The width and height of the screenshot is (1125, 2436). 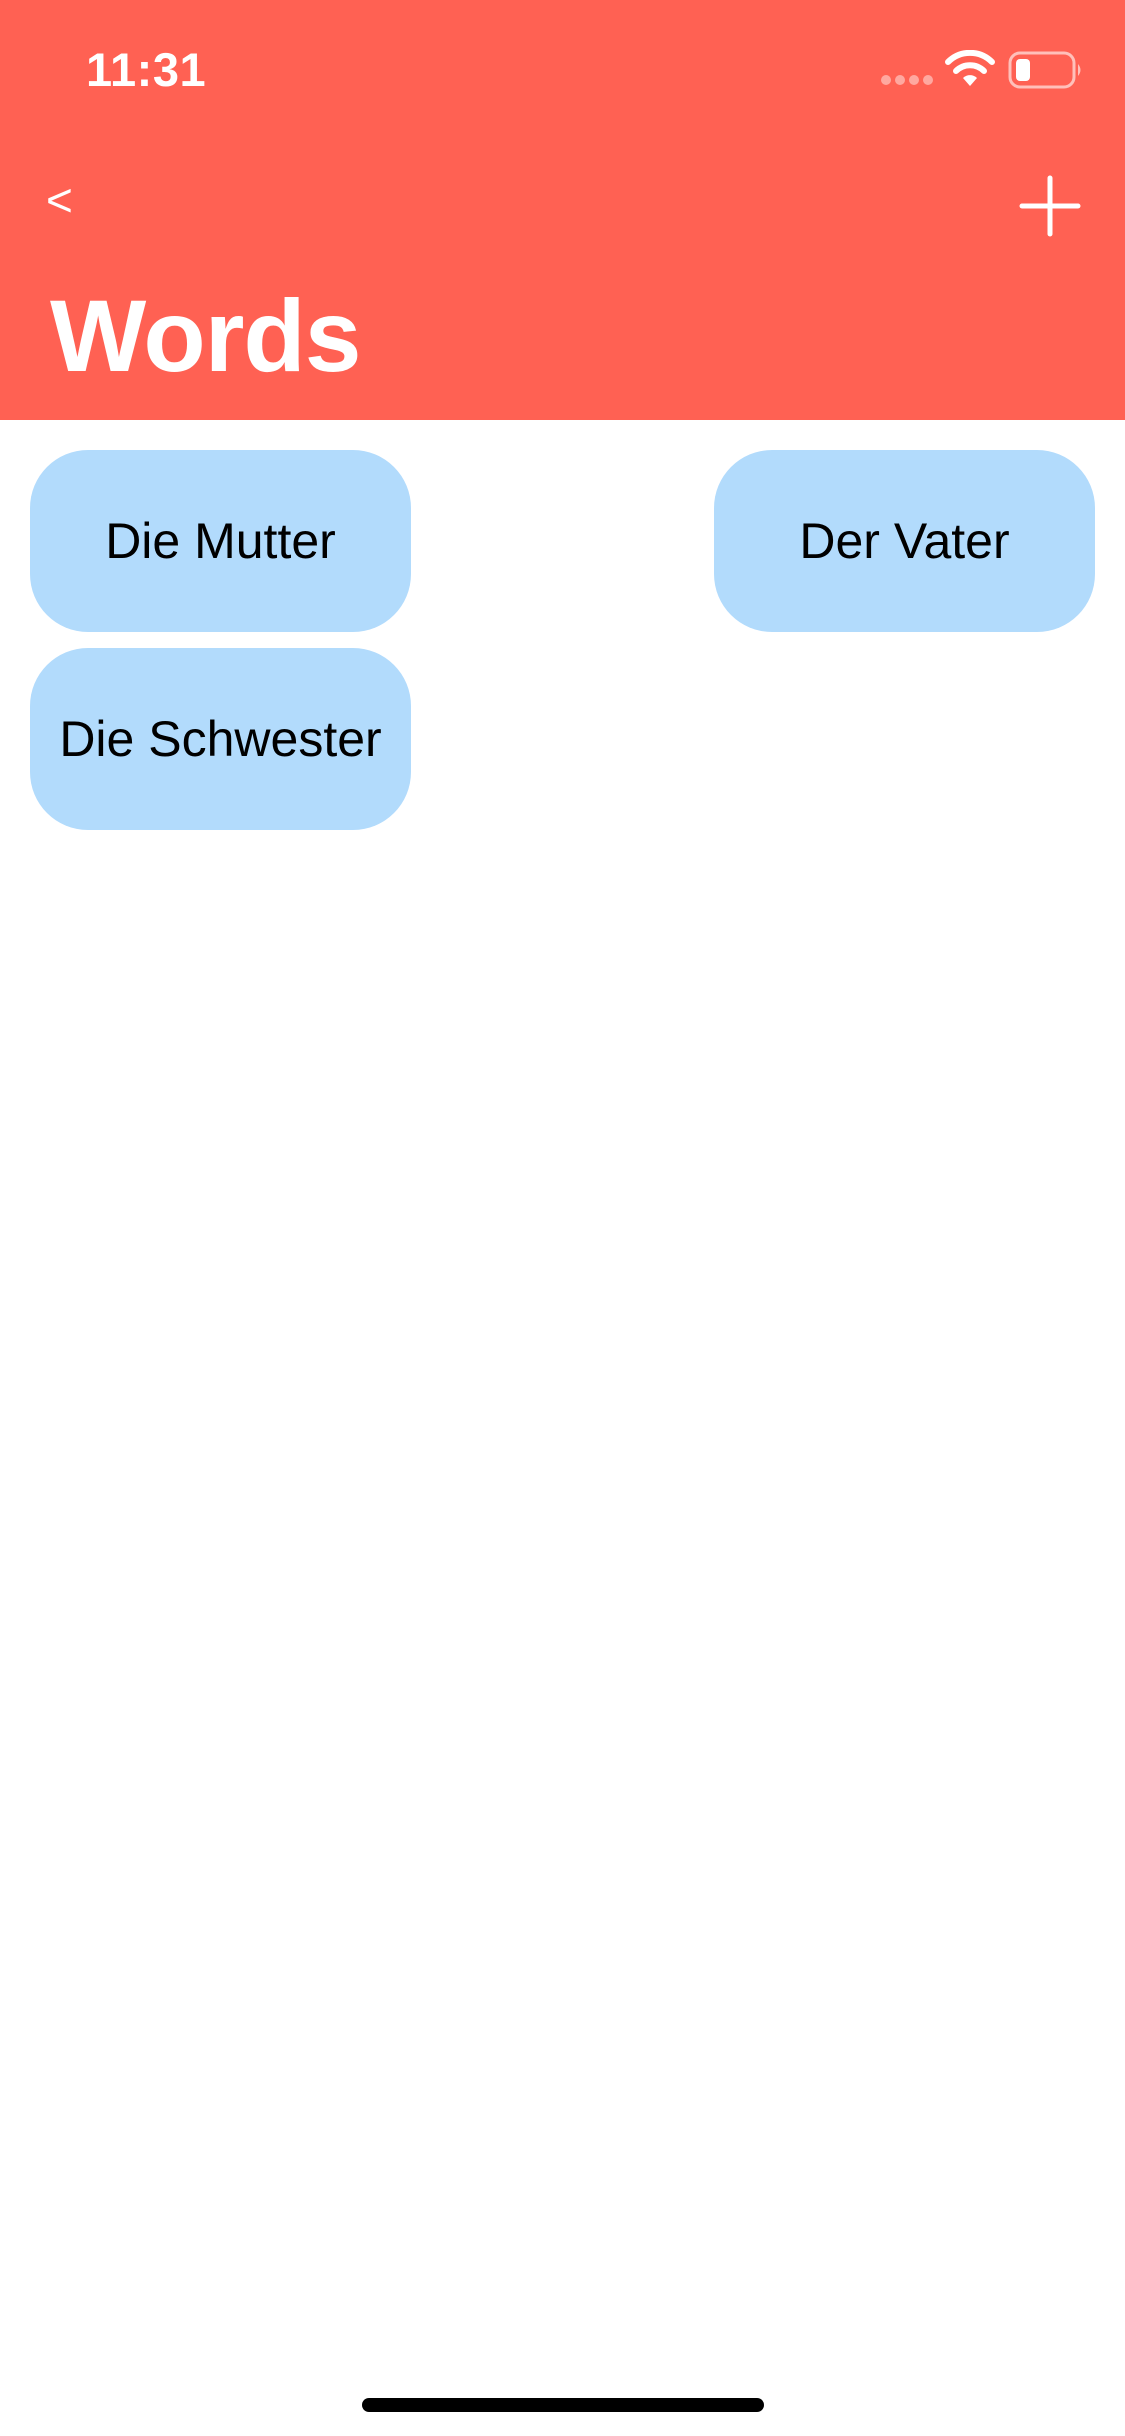 What do you see at coordinates (970, 68) in the screenshot?
I see `wifi-icon` at bounding box center [970, 68].